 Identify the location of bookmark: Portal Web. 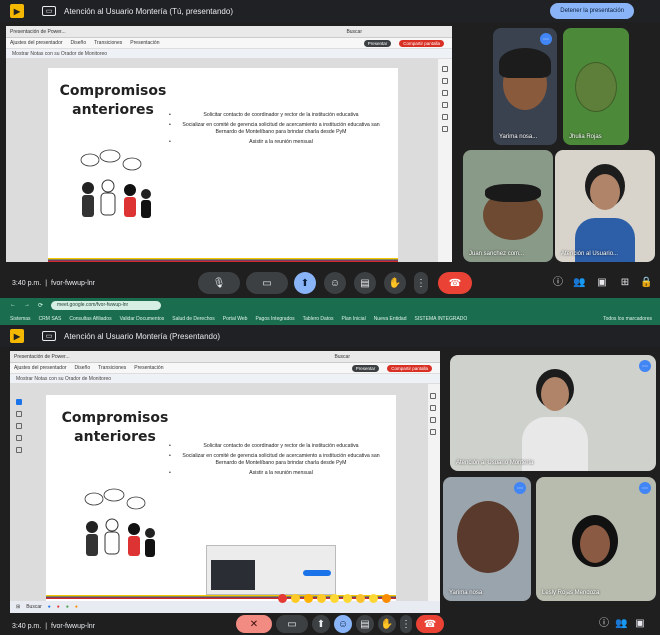
(235, 319).